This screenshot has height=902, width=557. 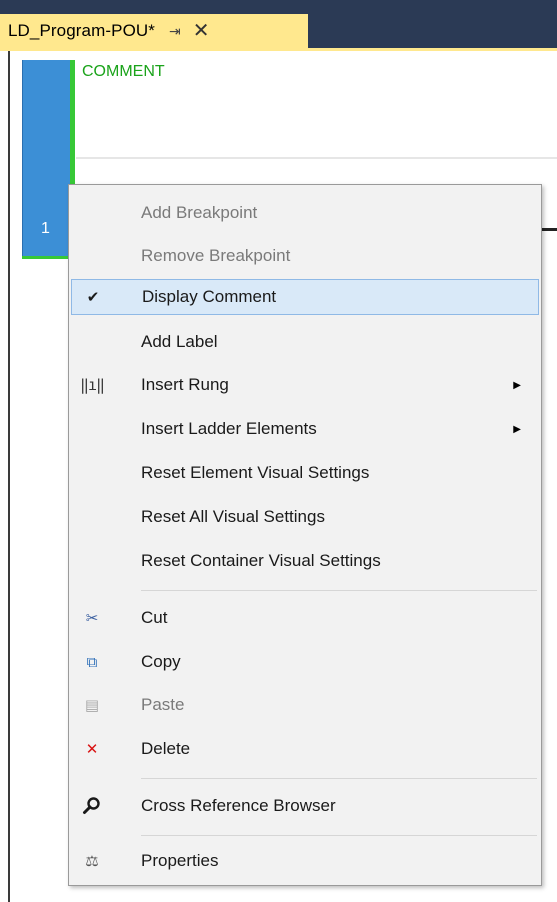 I want to click on menu-item-copy: ⧉ Copy, so click(x=305, y=662).